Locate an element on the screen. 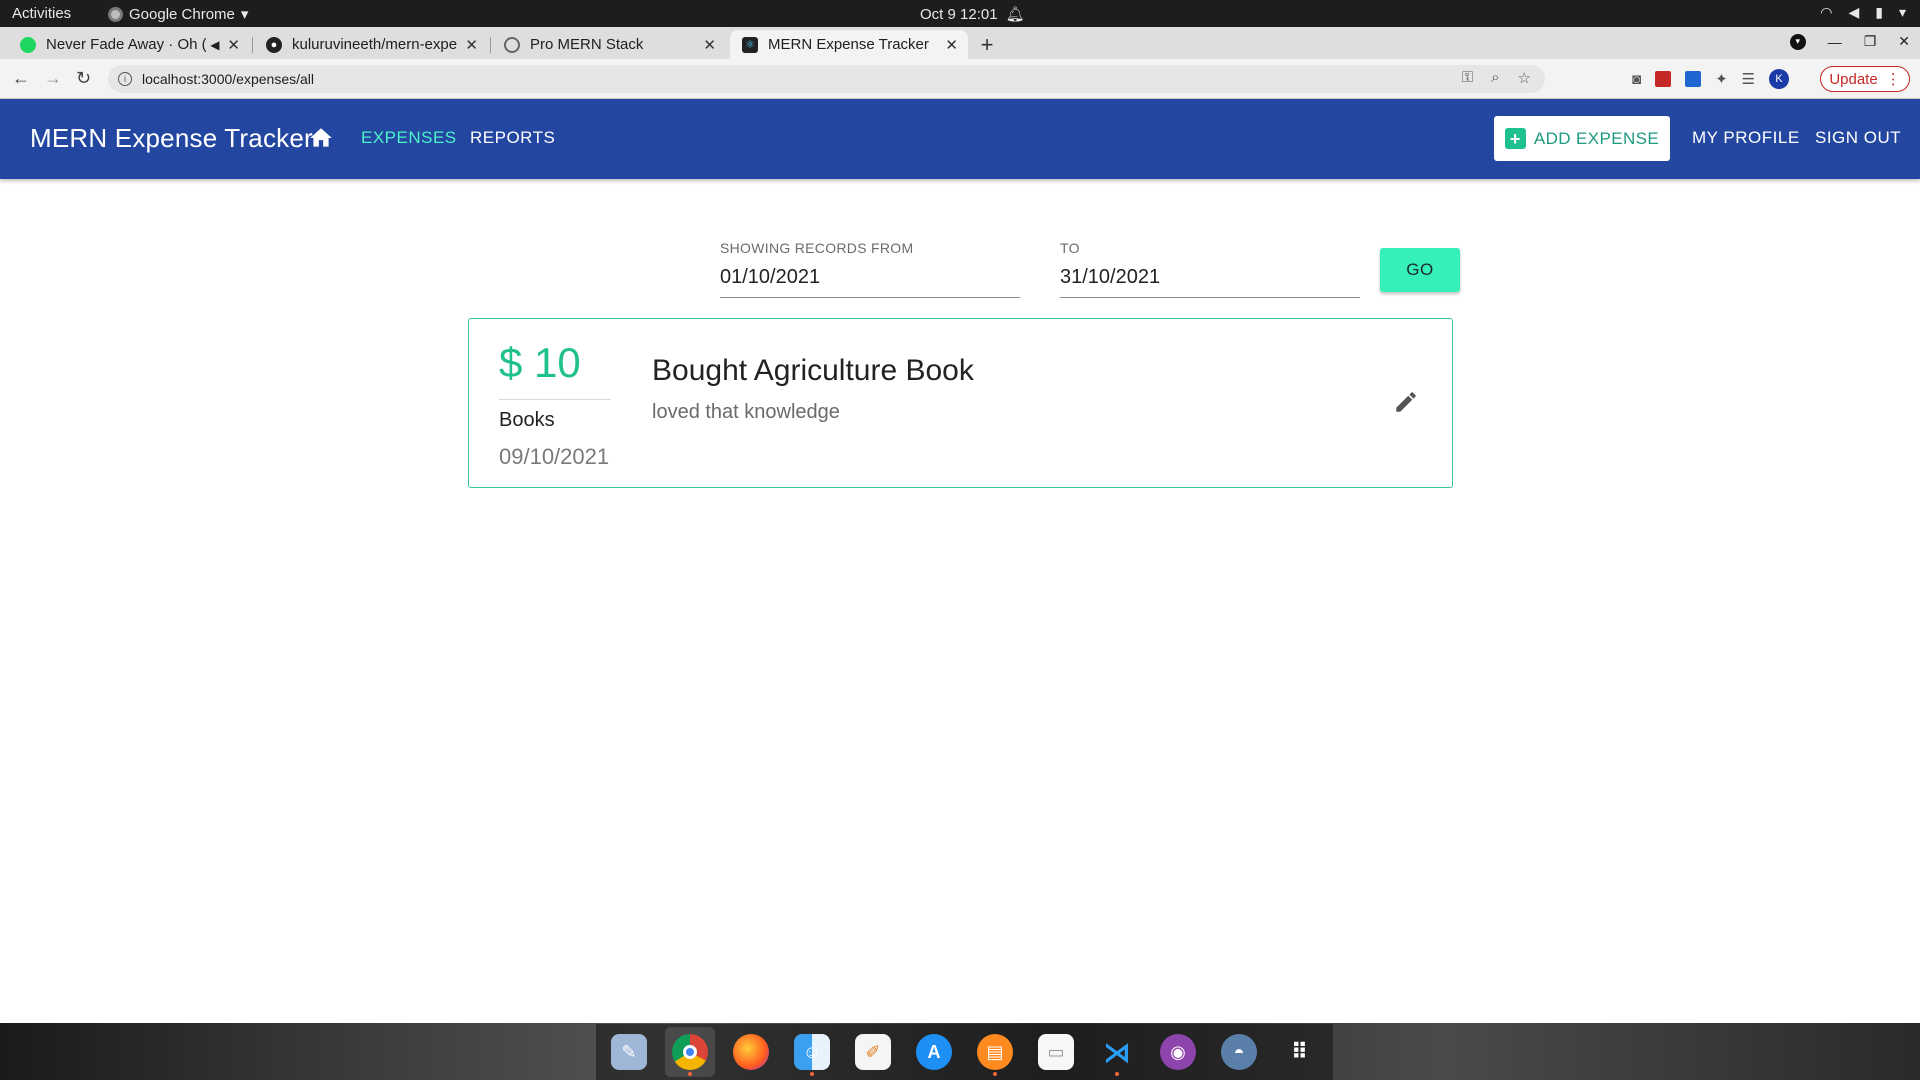 The height and width of the screenshot is (1080, 1920). date-to-input is located at coordinates (1210, 282).